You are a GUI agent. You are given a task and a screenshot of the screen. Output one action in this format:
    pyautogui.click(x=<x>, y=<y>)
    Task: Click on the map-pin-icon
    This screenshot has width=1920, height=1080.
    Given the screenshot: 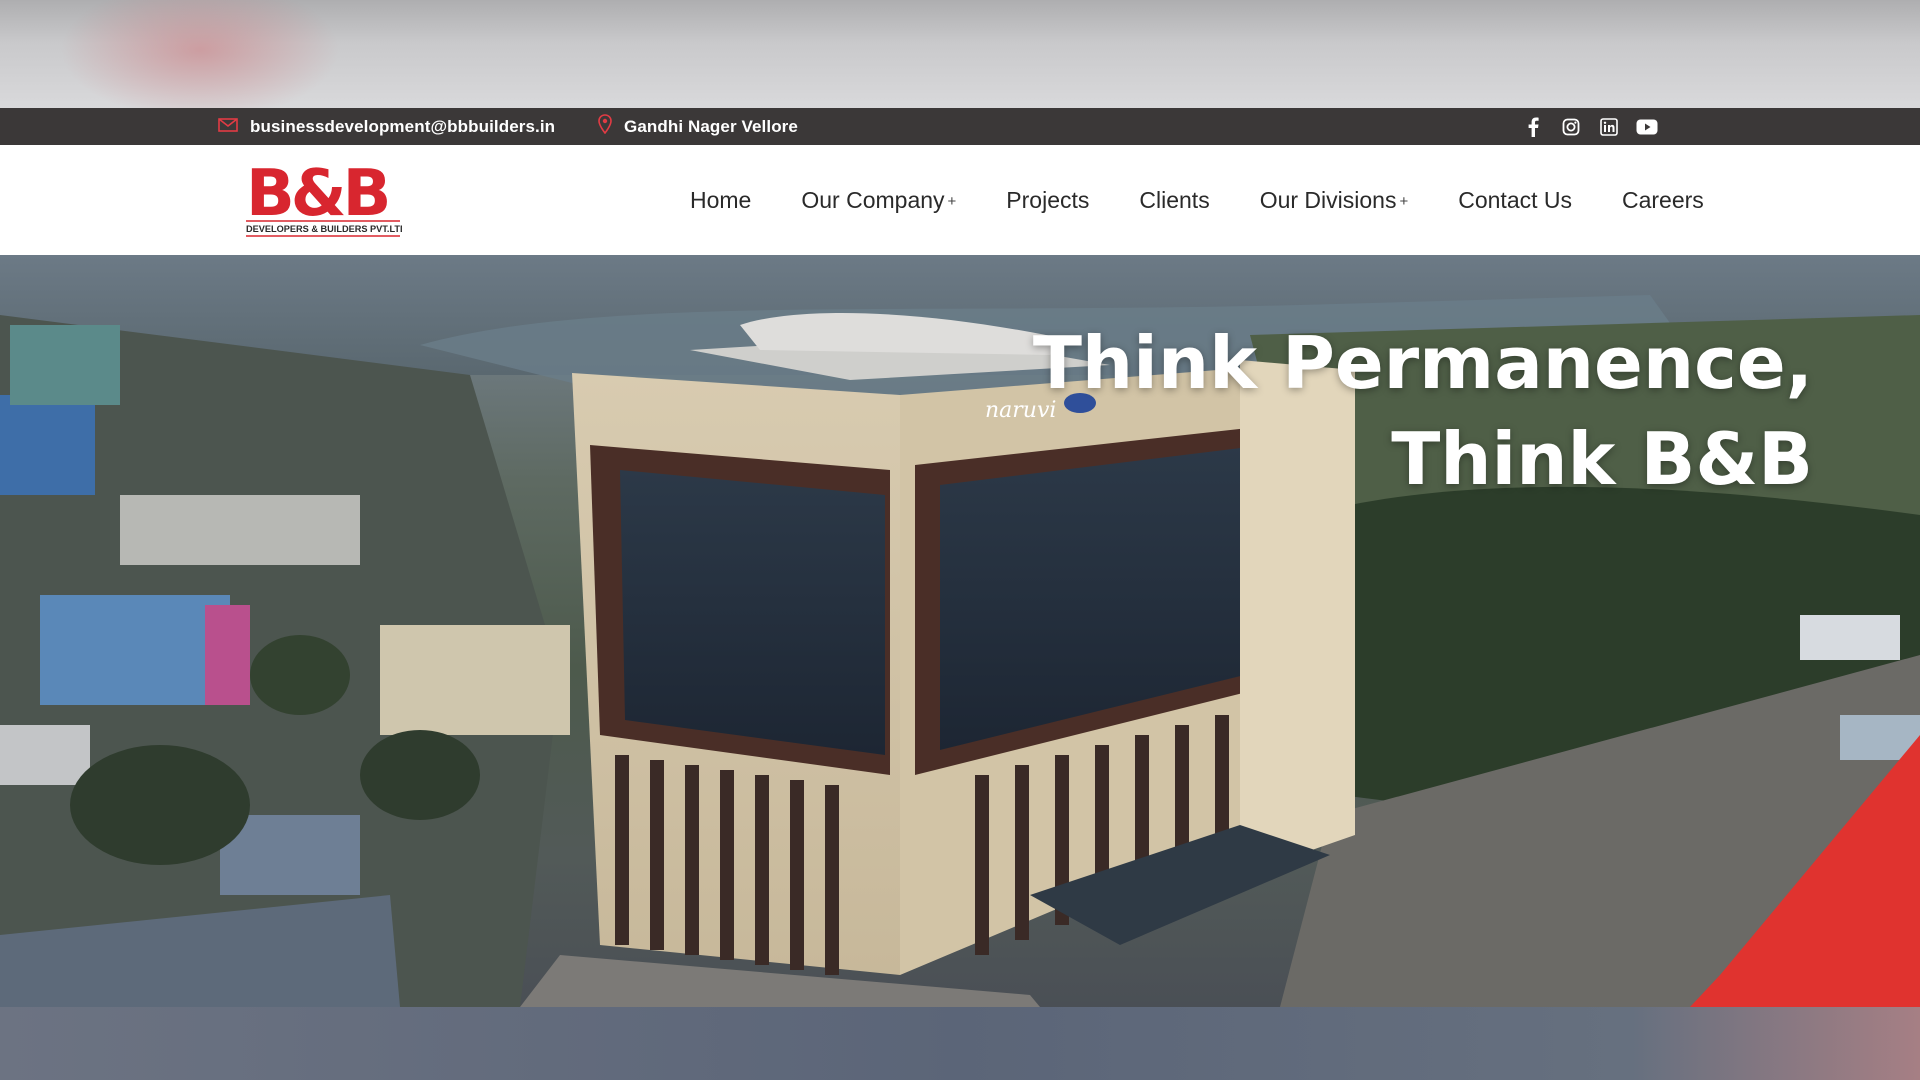 What is the action you would take?
    pyautogui.click(x=605, y=126)
    